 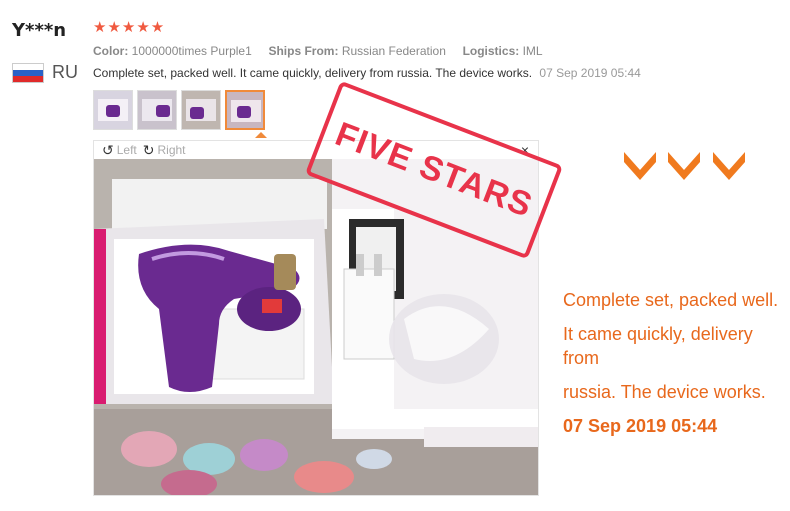 What do you see at coordinates (45, 72) in the screenshot?
I see `reviewer-country: RU` at bounding box center [45, 72].